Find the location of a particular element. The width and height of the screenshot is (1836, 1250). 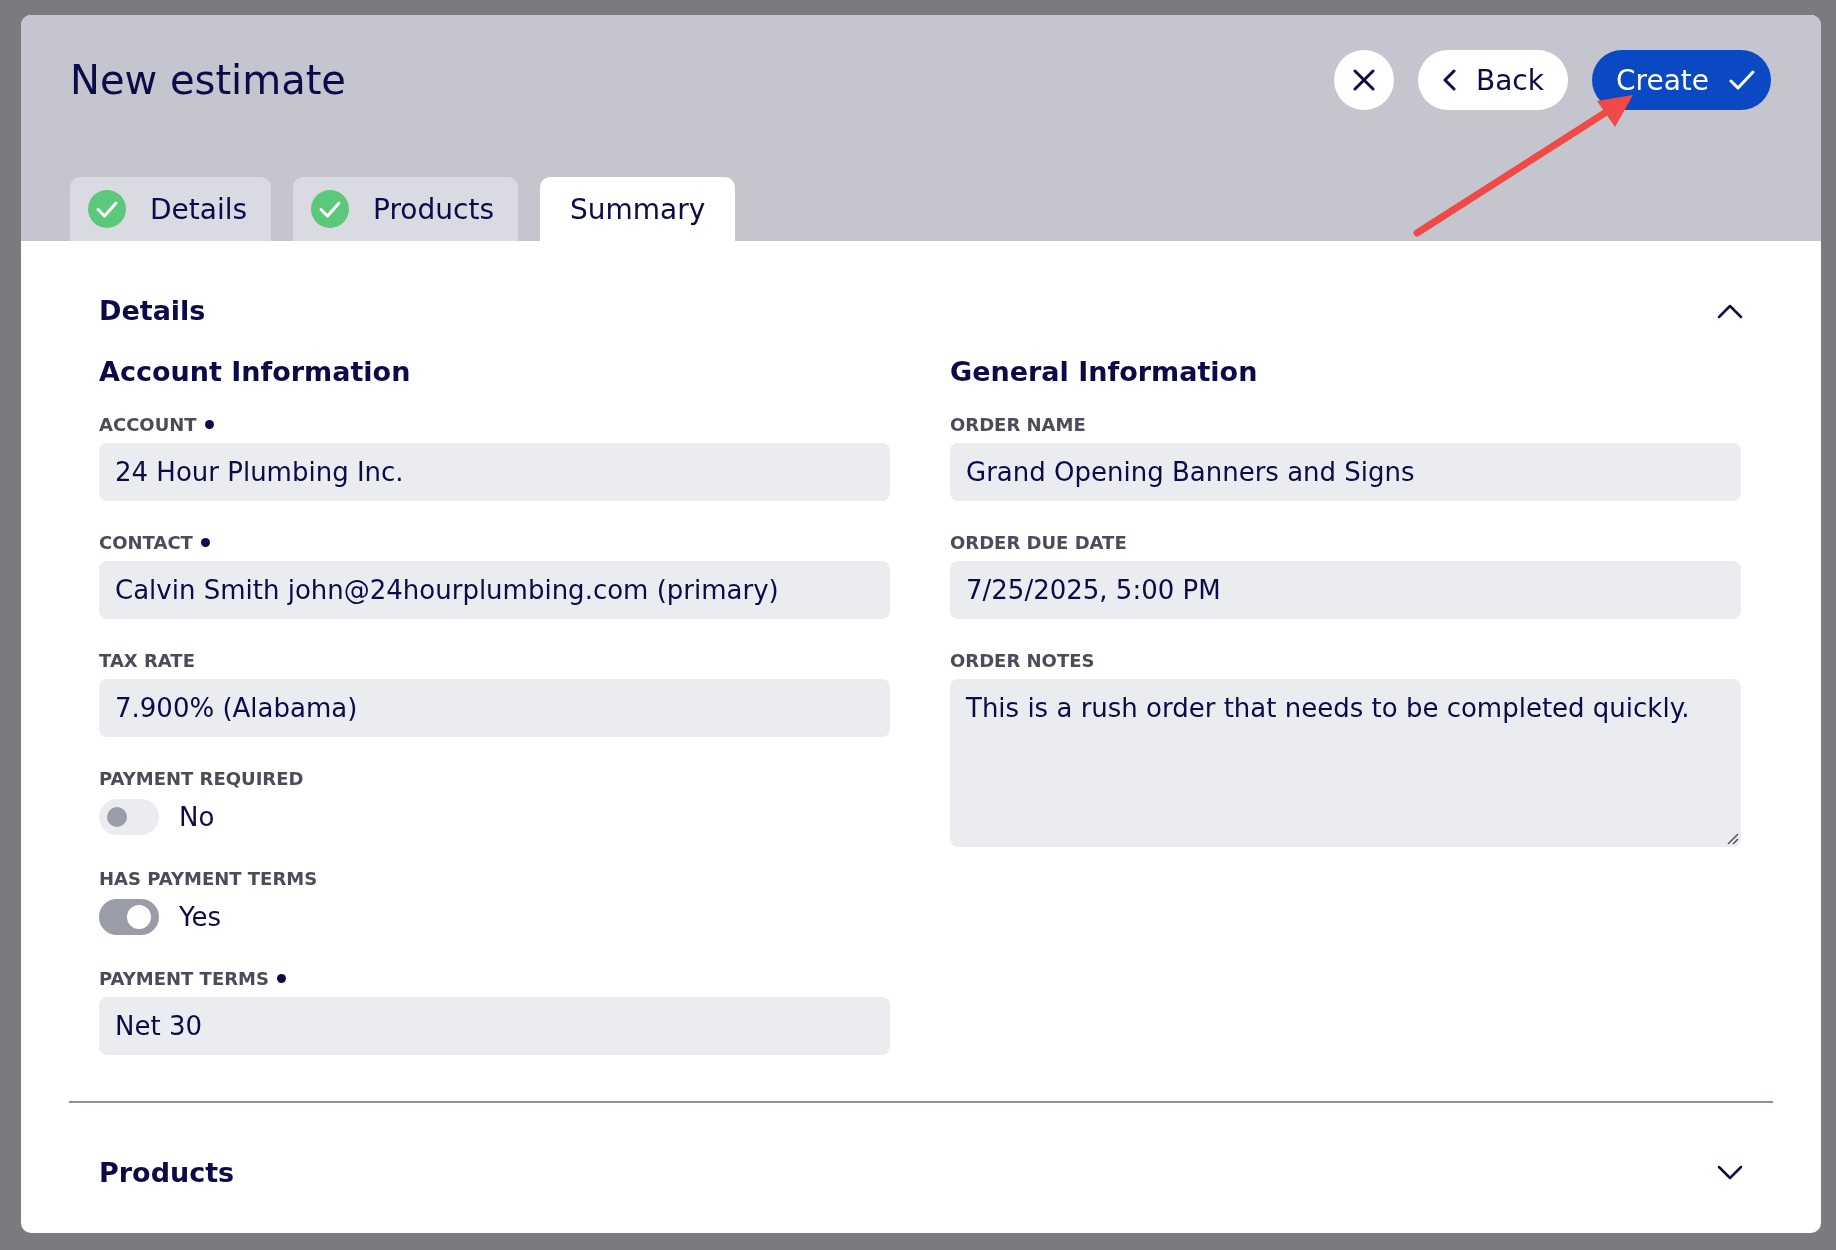

field-label: HAS PAYMENT TERMS is located at coordinates (208, 878).